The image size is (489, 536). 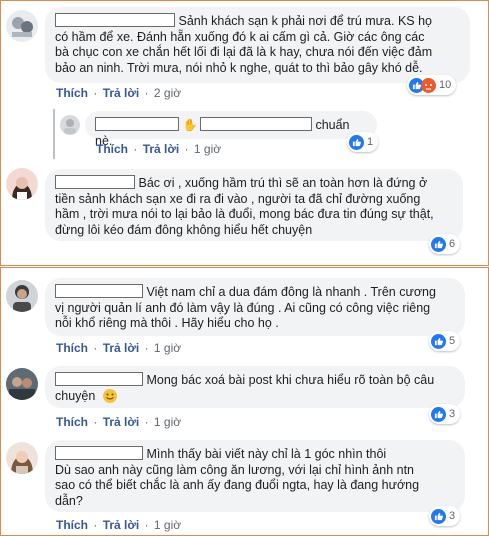 I want to click on smile-emoji-icon, so click(x=109, y=395).